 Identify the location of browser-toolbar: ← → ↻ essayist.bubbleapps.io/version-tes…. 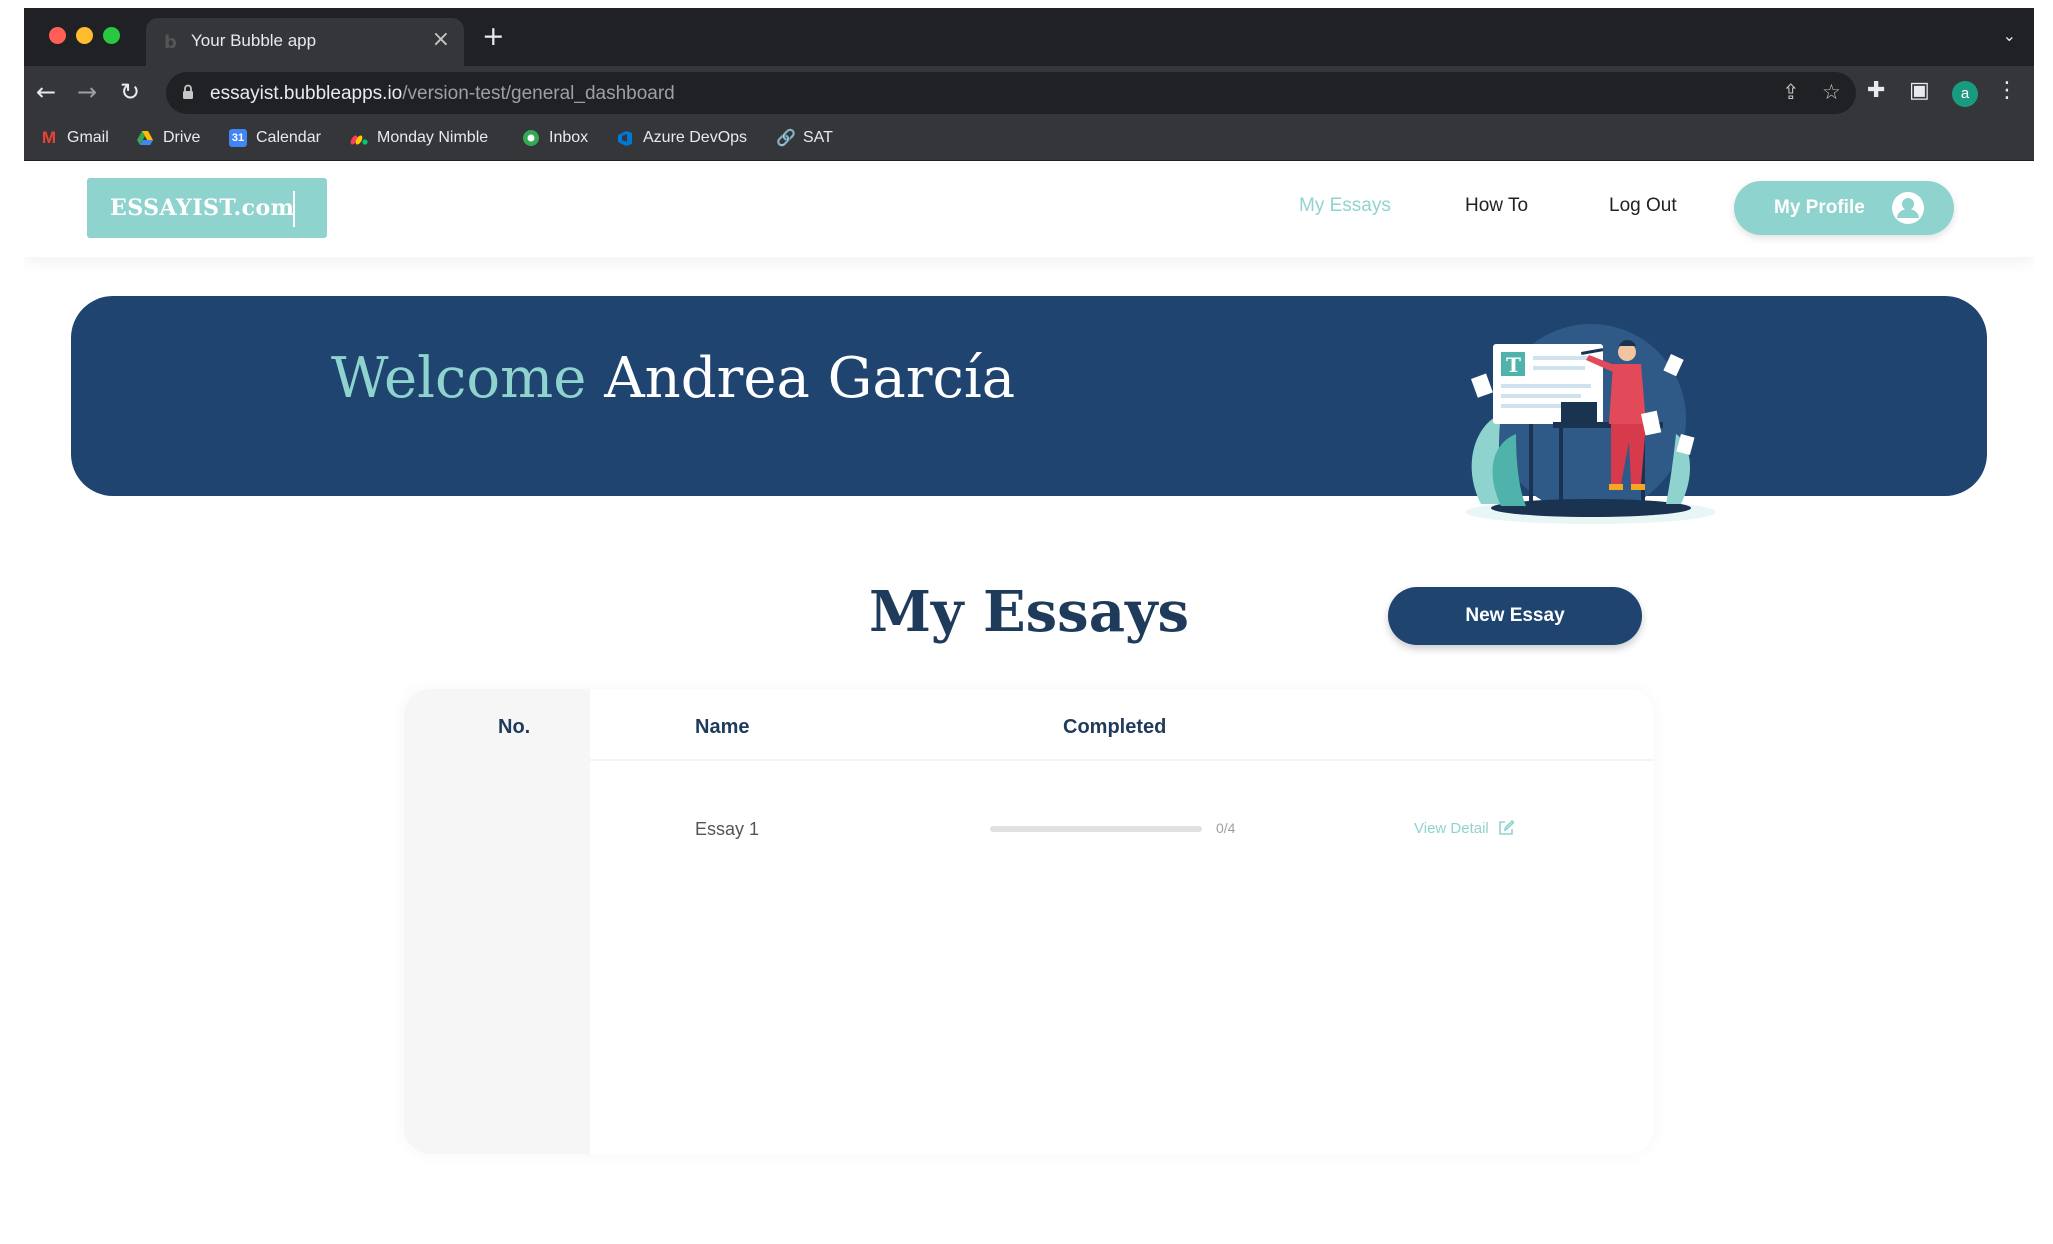
(1029, 93).